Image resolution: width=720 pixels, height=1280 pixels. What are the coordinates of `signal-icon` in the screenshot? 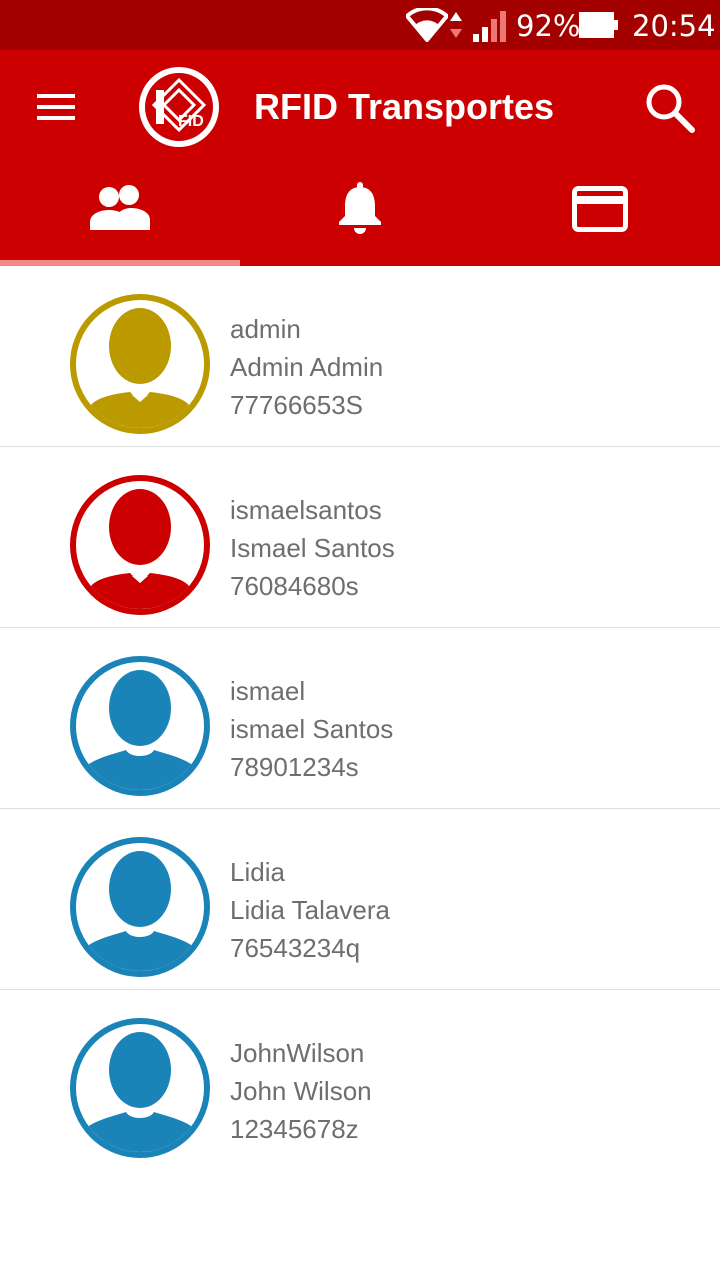 It's located at (489, 26).